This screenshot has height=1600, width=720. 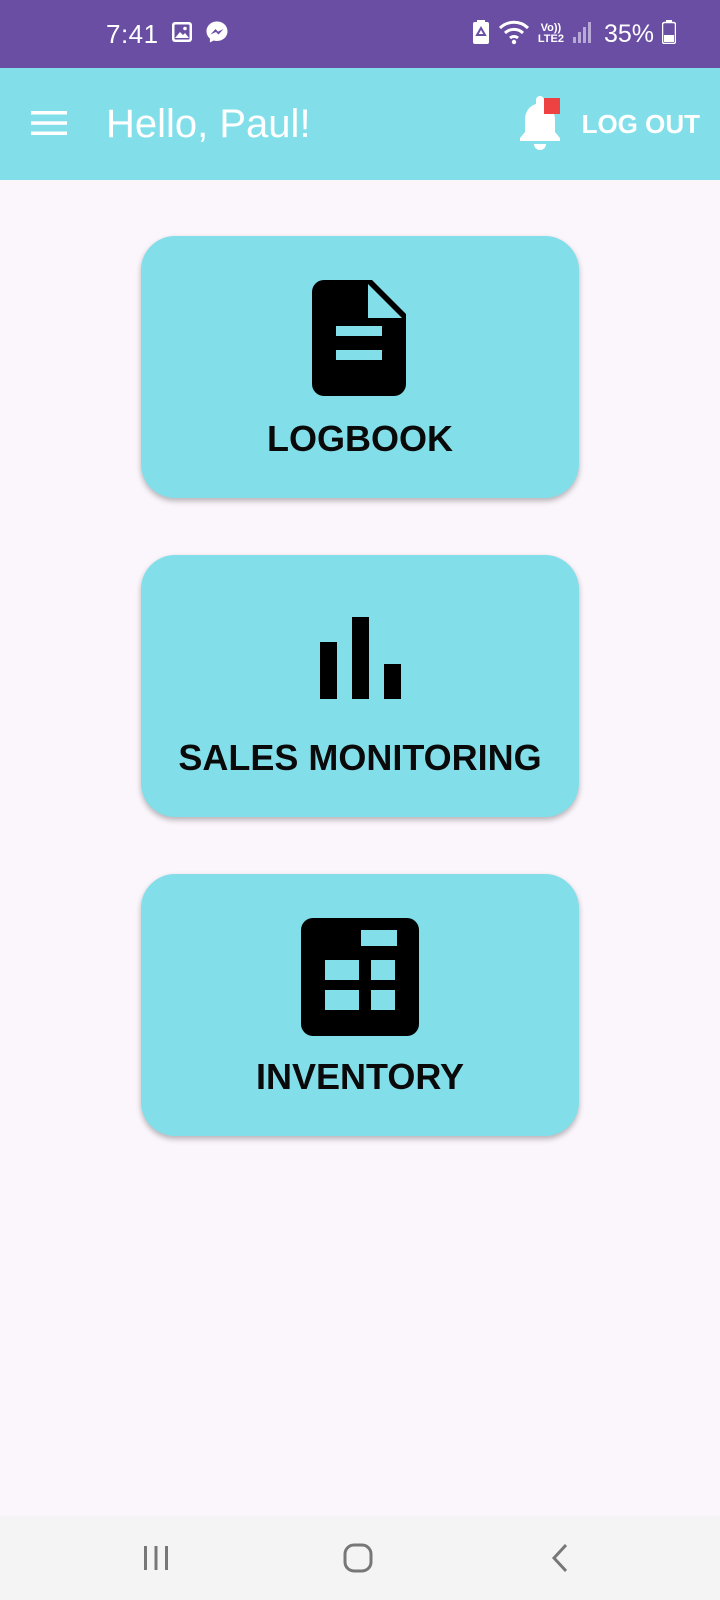 I want to click on logout-button: LOG OUT, so click(x=641, y=124).